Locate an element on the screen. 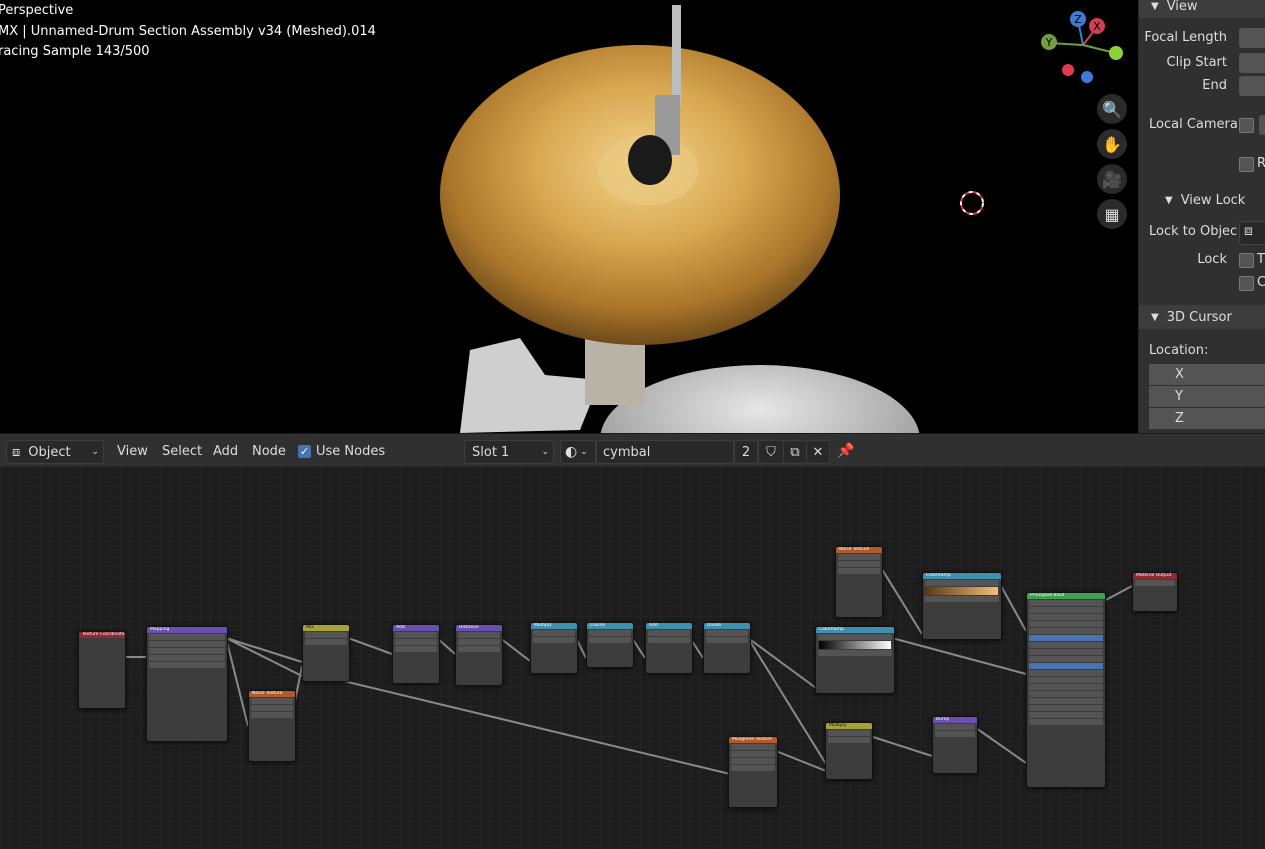 The image size is (1265, 849). checkbox-checked-icon: ✓ is located at coordinates (304, 451).